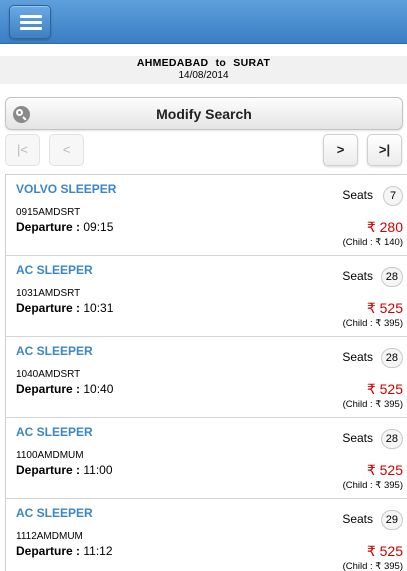 The width and height of the screenshot is (407, 571). I want to click on top-bar, so click(203, 22).